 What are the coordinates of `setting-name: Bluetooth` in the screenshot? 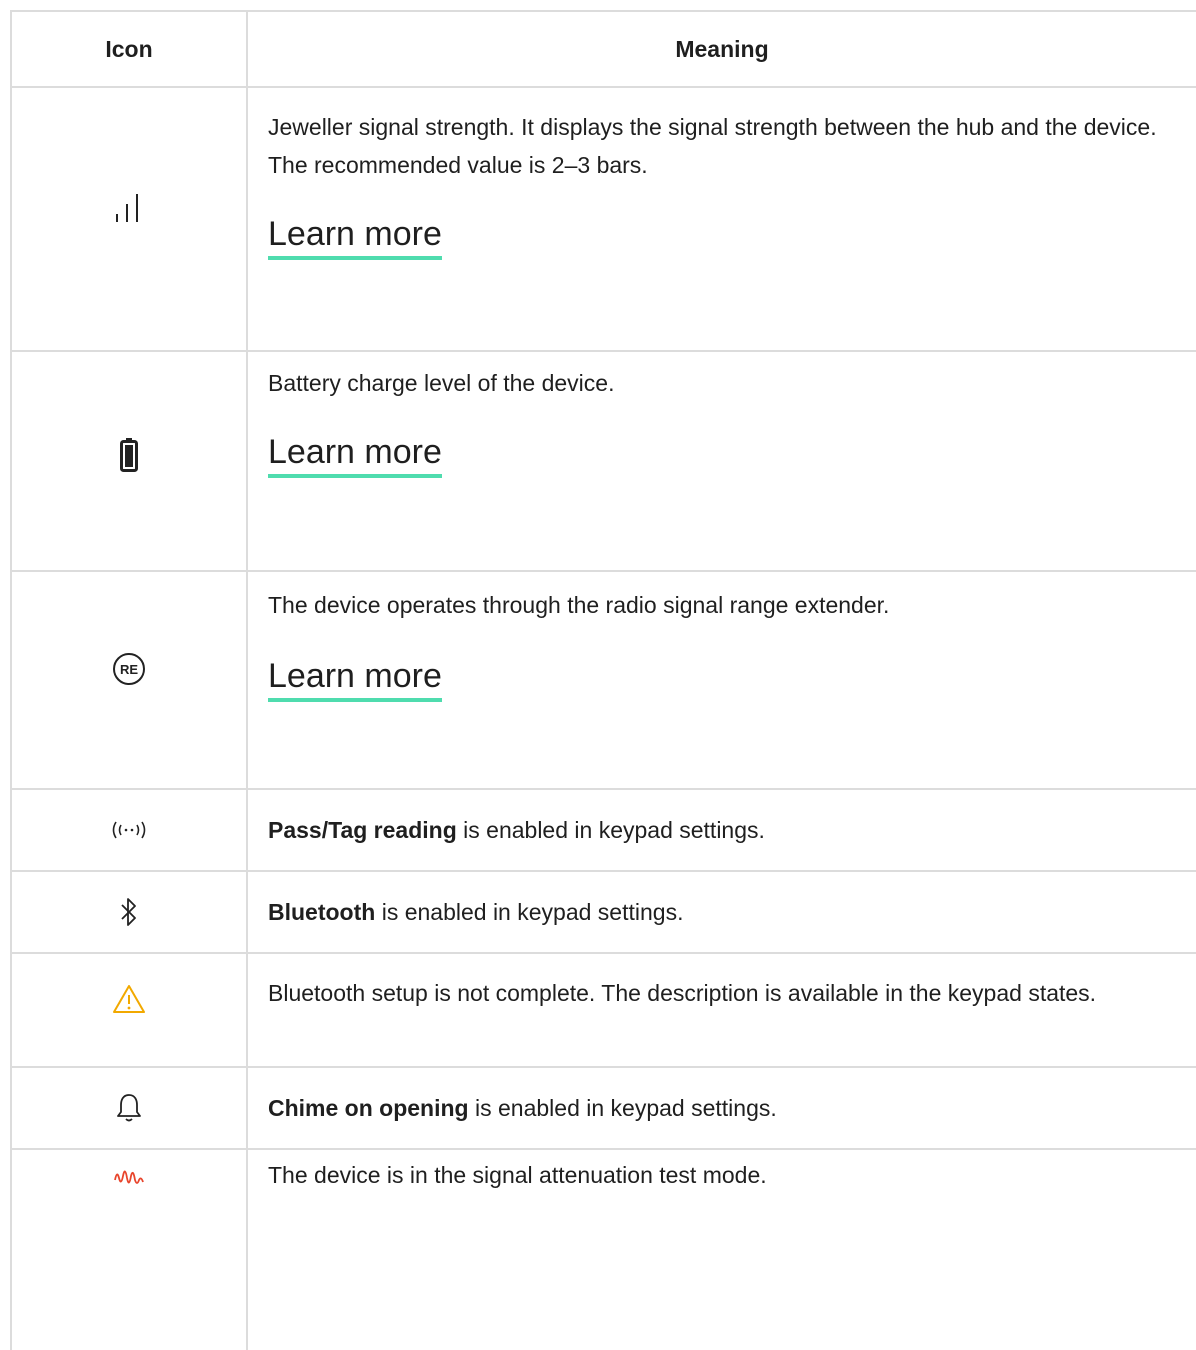 It's located at (322, 912).